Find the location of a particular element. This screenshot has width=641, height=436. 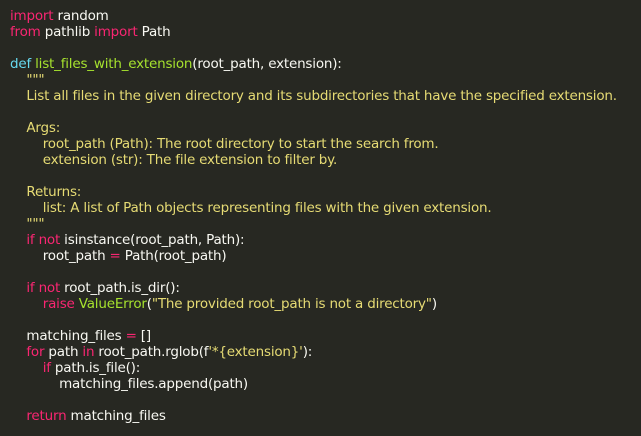

code-token: Args: is located at coordinates (35, 128).